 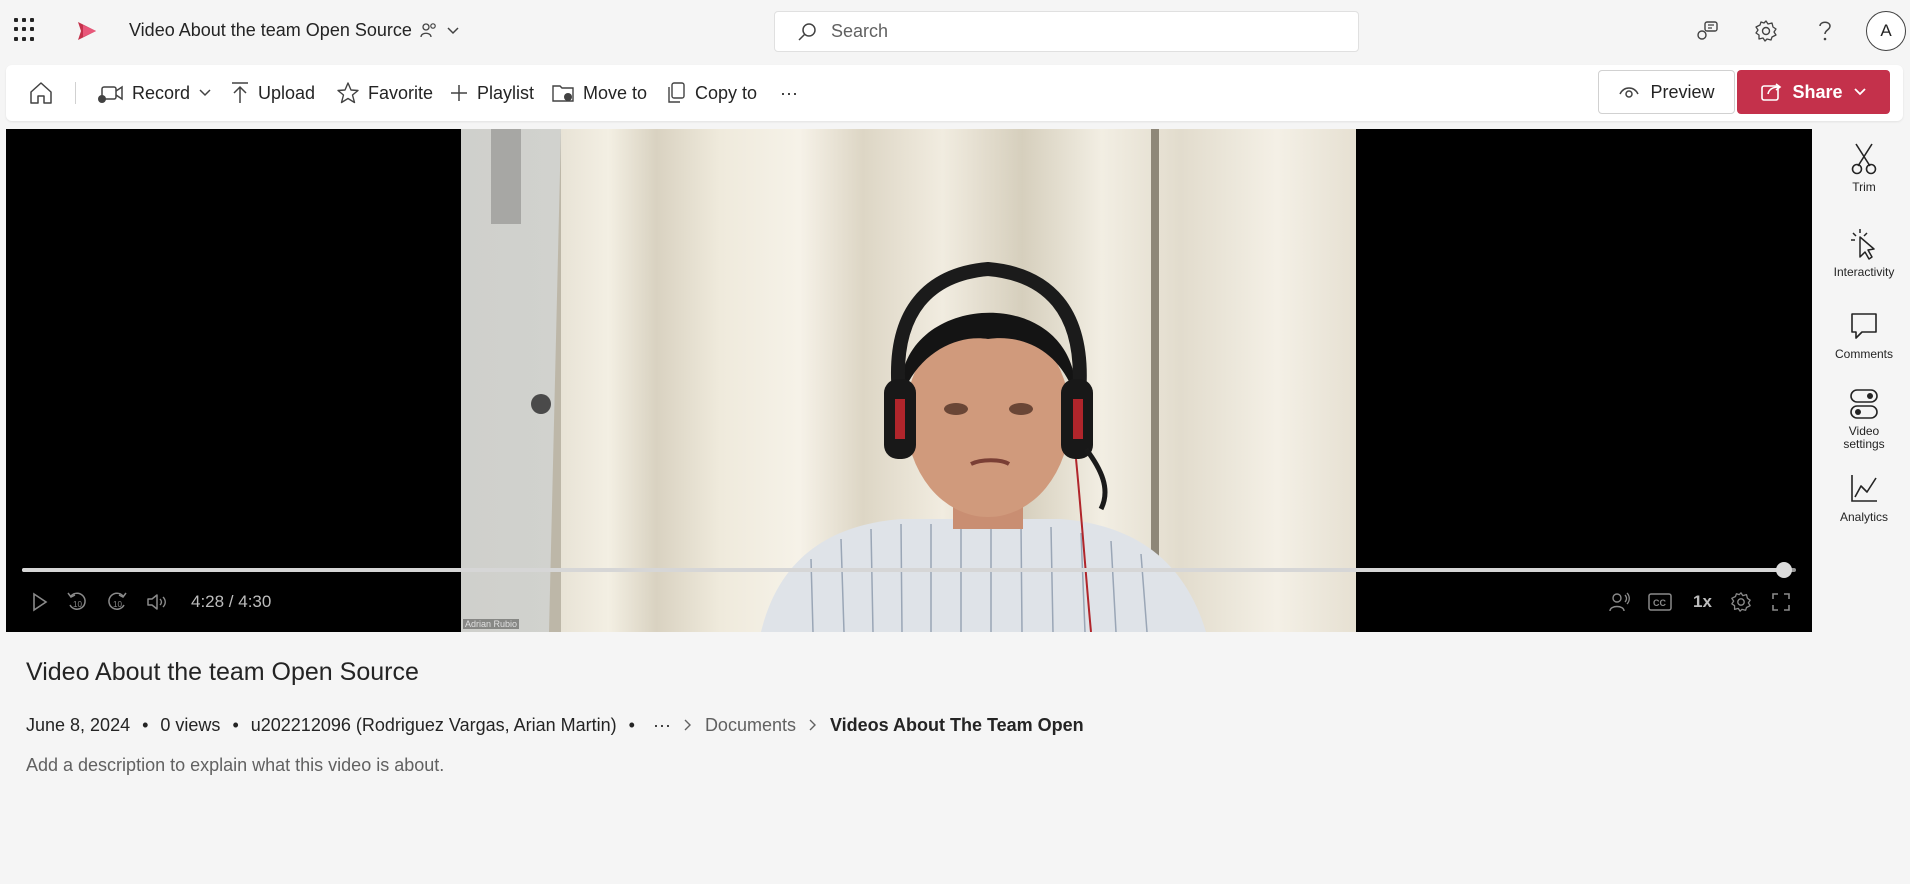 I want to click on stream-logo-icon, so click(x=87, y=31).